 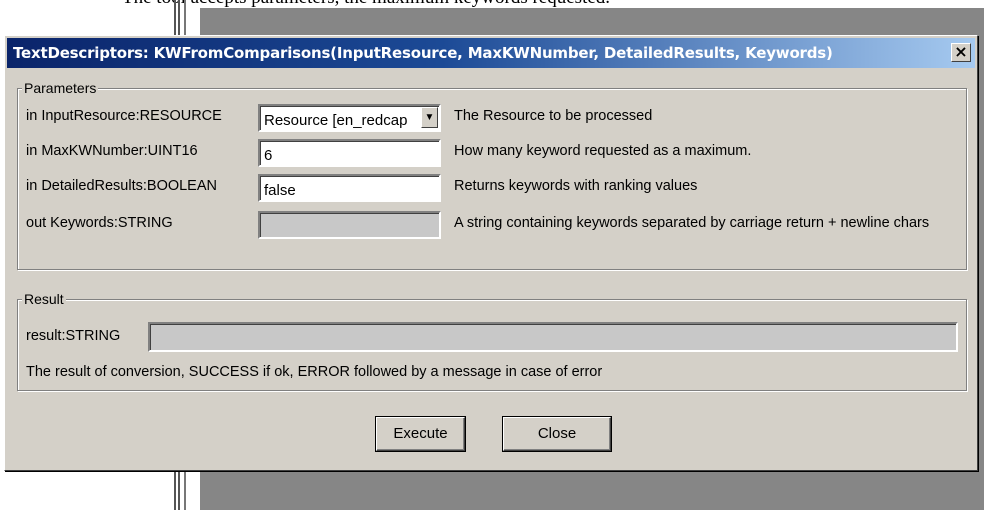 What do you see at coordinates (420, 434) in the screenshot?
I see `execute-button: Execute` at bounding box center [420, 434].